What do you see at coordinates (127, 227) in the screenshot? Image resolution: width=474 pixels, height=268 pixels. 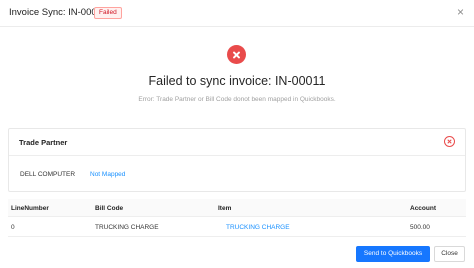 I see `cell-bill-code: TRUCKING CHARGE` at bounding box center [127, 227].